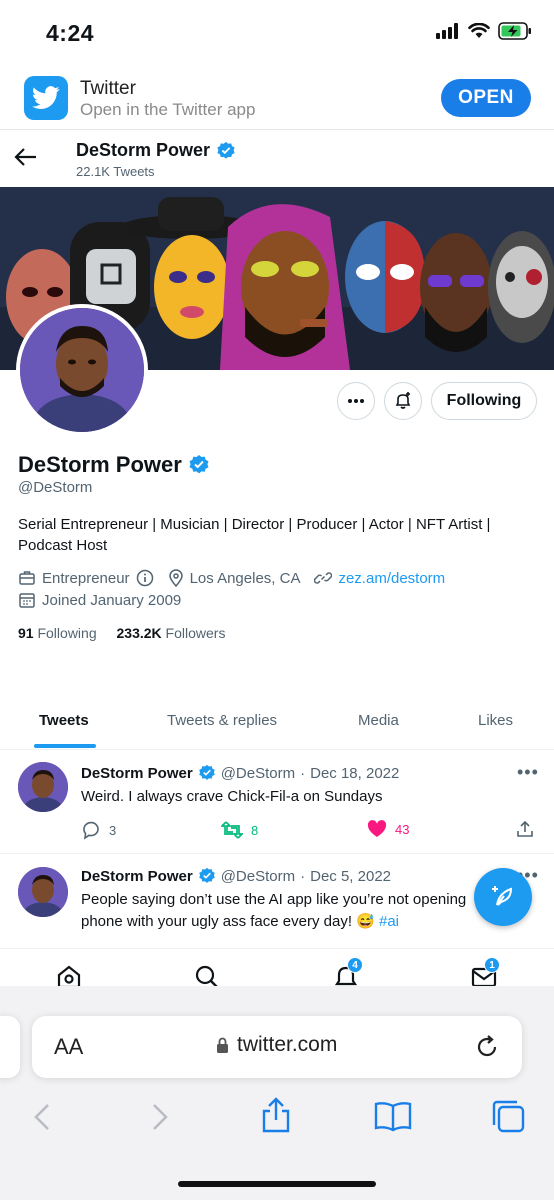  Describe the element at coordinates (514, 31) in the screenshot. I see `battery-charging-icon` at that location.